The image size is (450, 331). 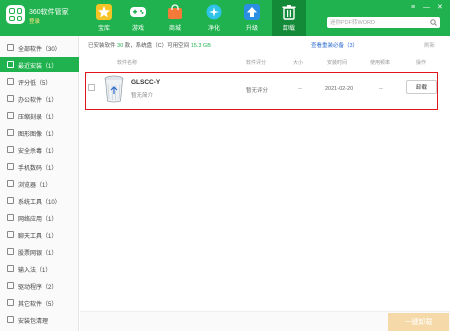 What do you see at coordinates (10, 268) in the screenshot?
I see `keyboard-icon` at bounding box center [10, 268].